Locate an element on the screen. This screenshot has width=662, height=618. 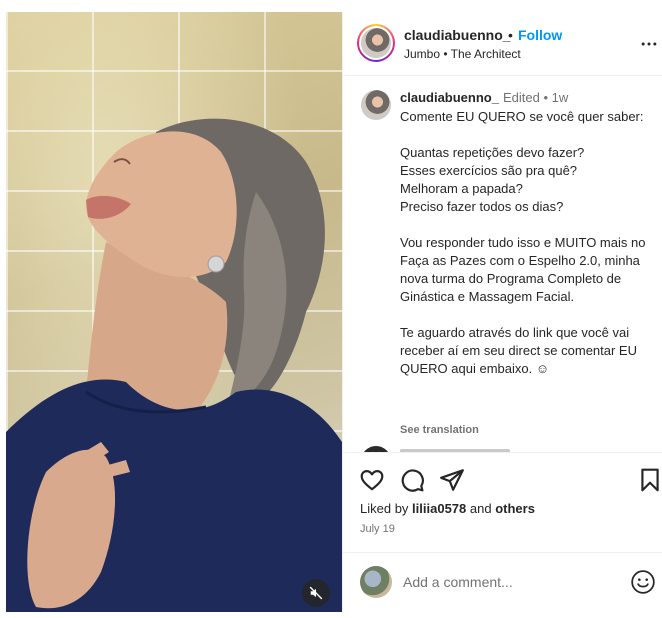
liked-conjunction: and is located at coordinates (480, 508).